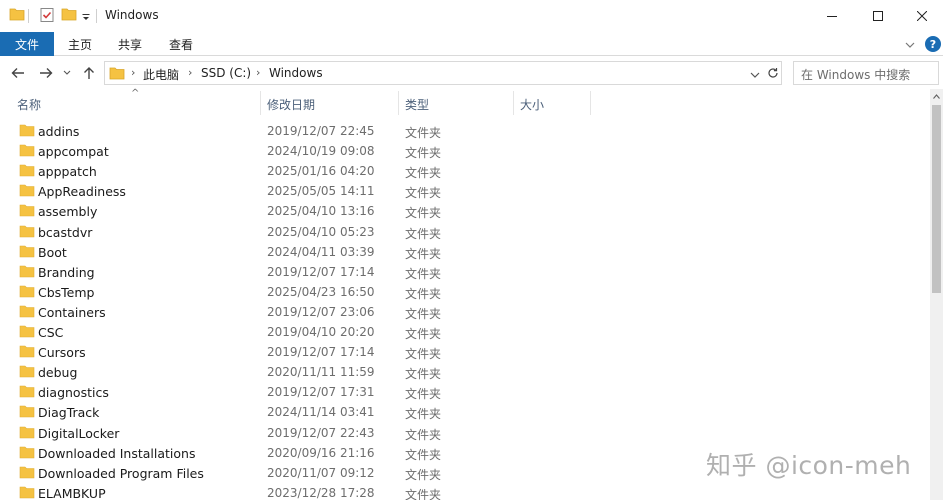  Describe the element at coordinates (29, 104) in the screenshot. I see `column-header-name: 名称` at that location.